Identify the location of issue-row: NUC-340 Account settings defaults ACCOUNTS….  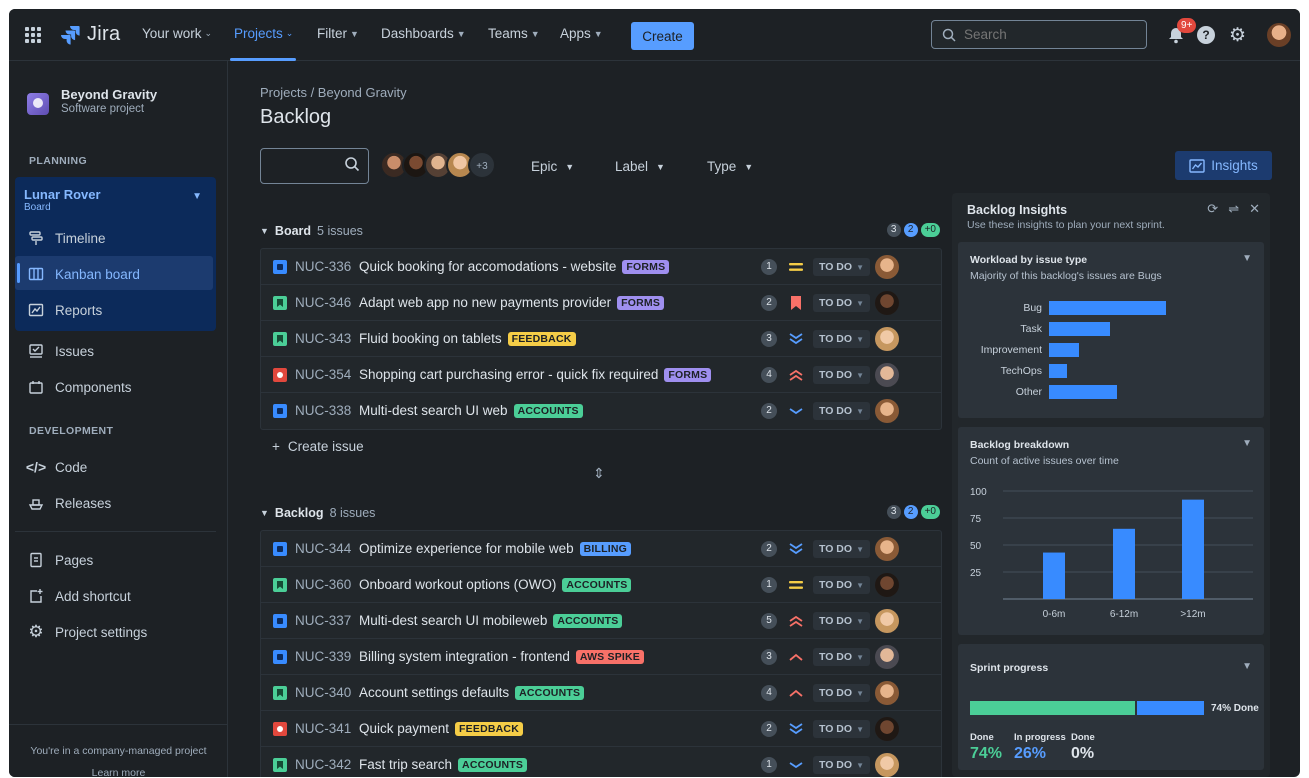
(601, 693).